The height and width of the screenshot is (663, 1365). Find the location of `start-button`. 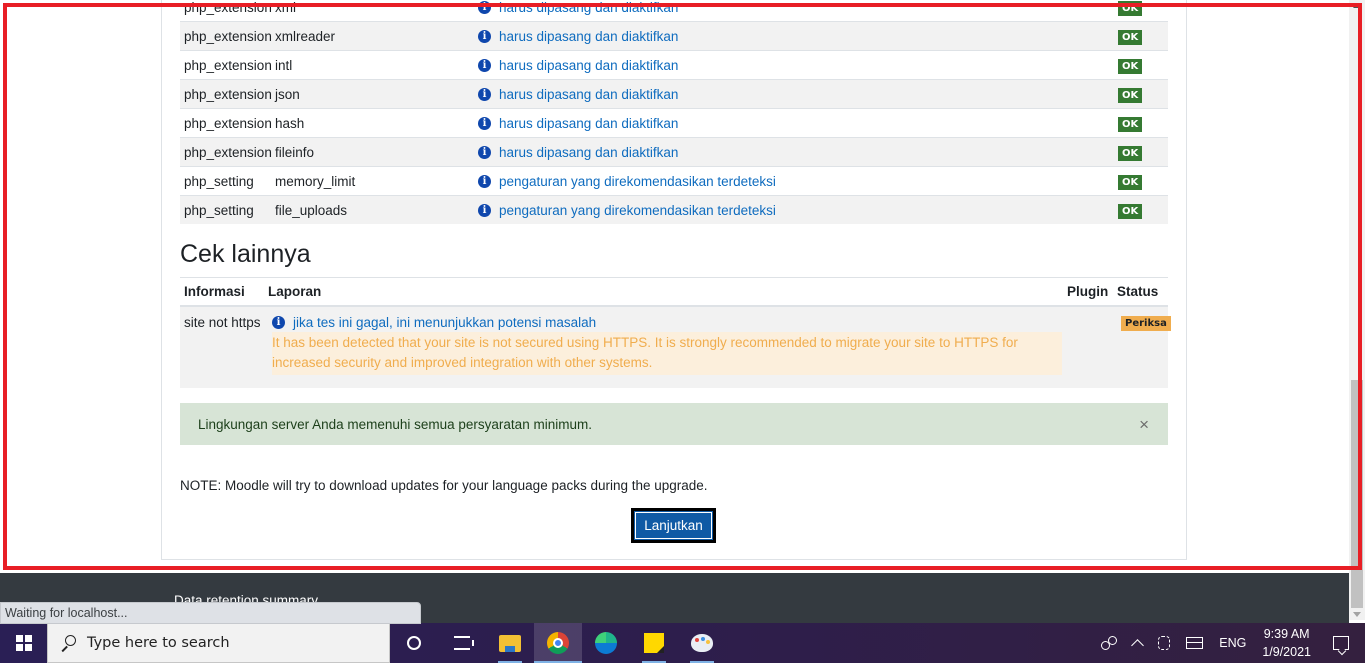

start-button is located at coordinates (23, 643).